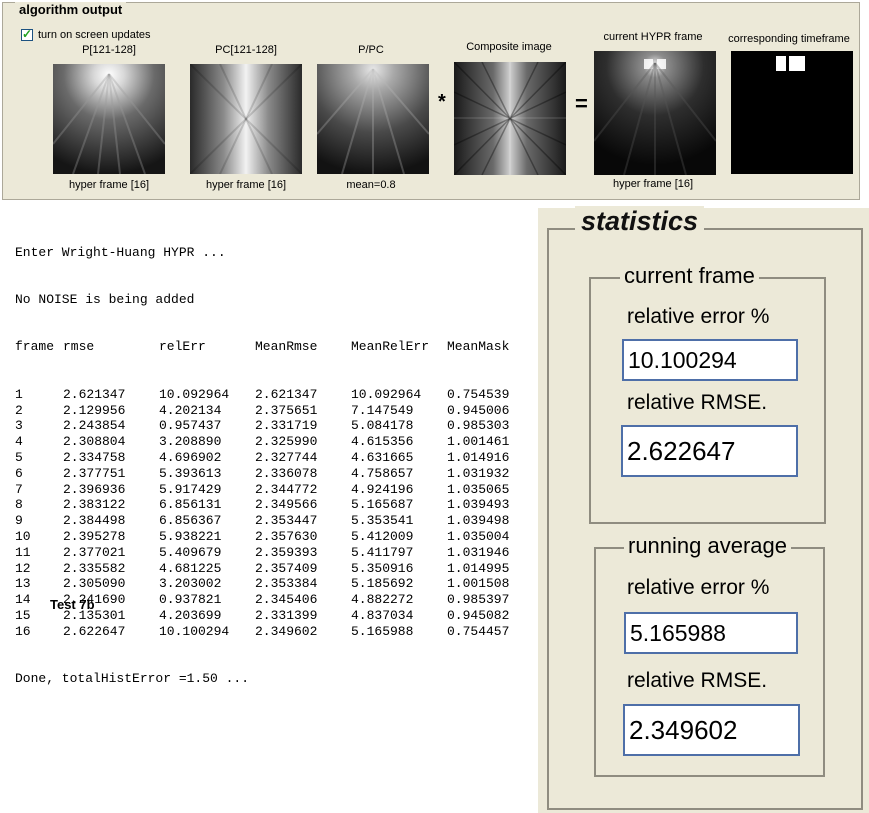 This screenshot has width=869, height=813. Describe the element at coordinates (698, 587) in the screenshot. I see `running-rel-error-label: relative error %` at that location.